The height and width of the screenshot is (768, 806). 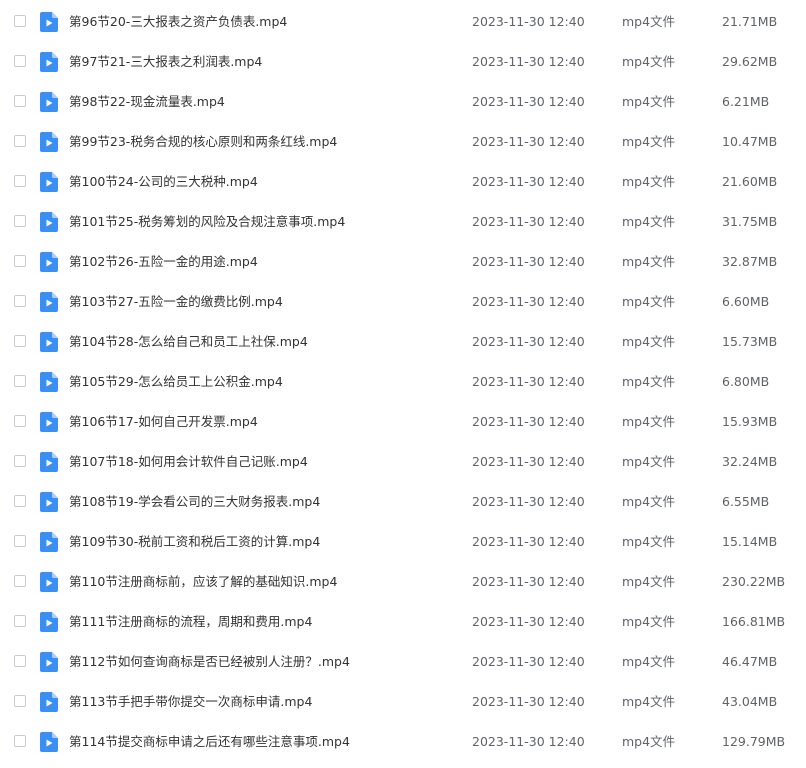 What do you see at coordinates (750, 461) in the screenshot?
I see `file-size: 32.24MB` at bounding box center [750, 461].